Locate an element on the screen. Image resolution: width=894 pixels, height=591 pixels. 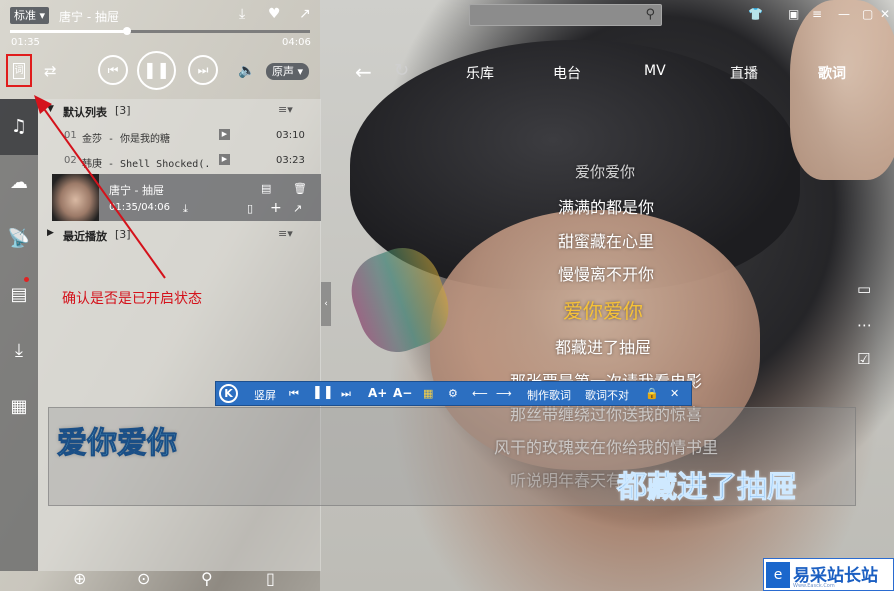
quality-label: 标准 is located at coordinates (25, 15).